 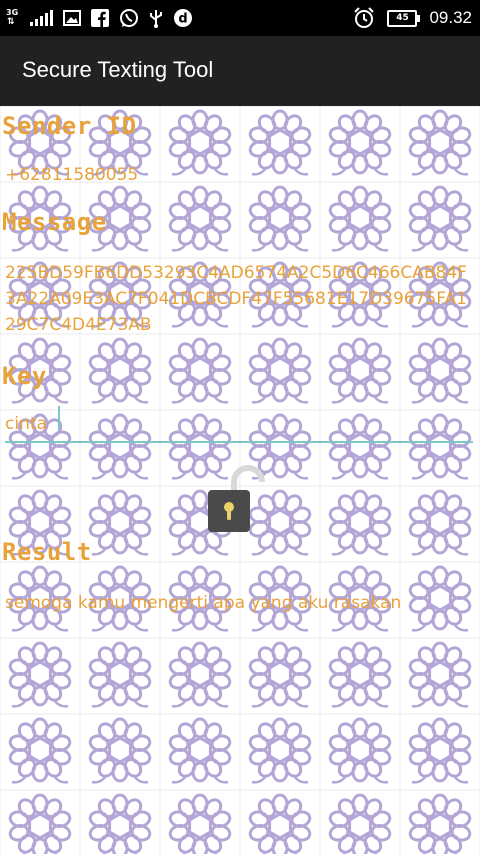 I want to click on network-type-label: 3G, so click(x=12, y=12).